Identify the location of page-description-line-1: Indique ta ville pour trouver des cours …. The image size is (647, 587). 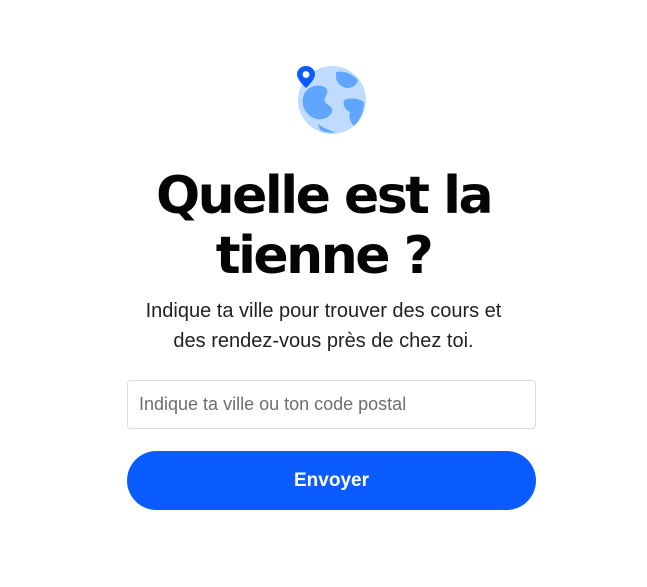
(323, 311).